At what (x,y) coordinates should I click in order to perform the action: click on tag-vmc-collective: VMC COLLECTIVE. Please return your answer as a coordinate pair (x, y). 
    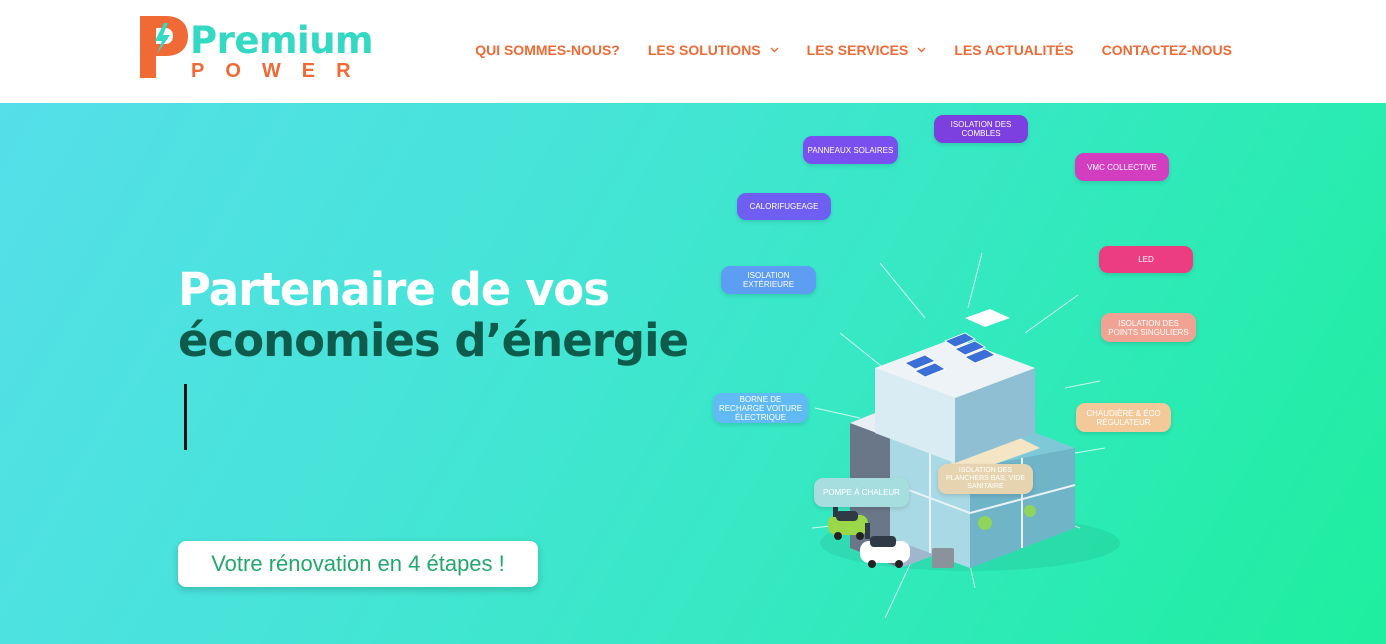
    Looking at the image, I should click on (1122, 167).